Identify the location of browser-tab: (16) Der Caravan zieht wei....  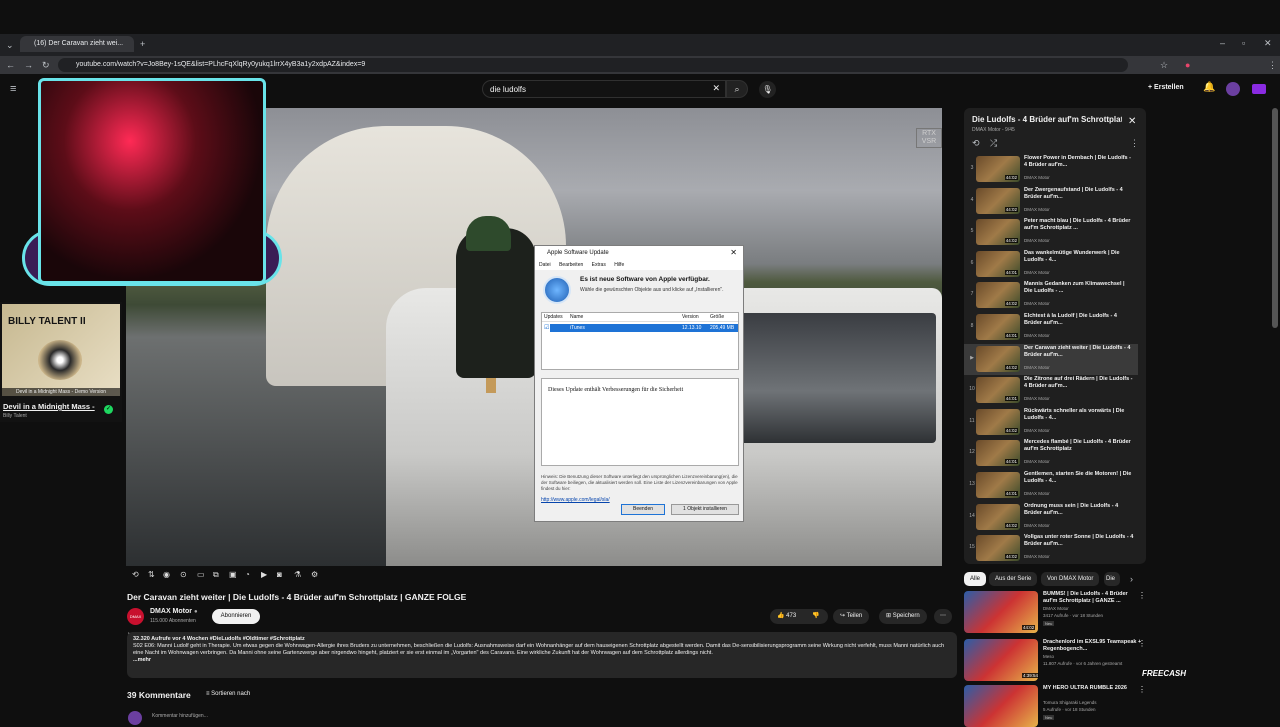
(77, 44).